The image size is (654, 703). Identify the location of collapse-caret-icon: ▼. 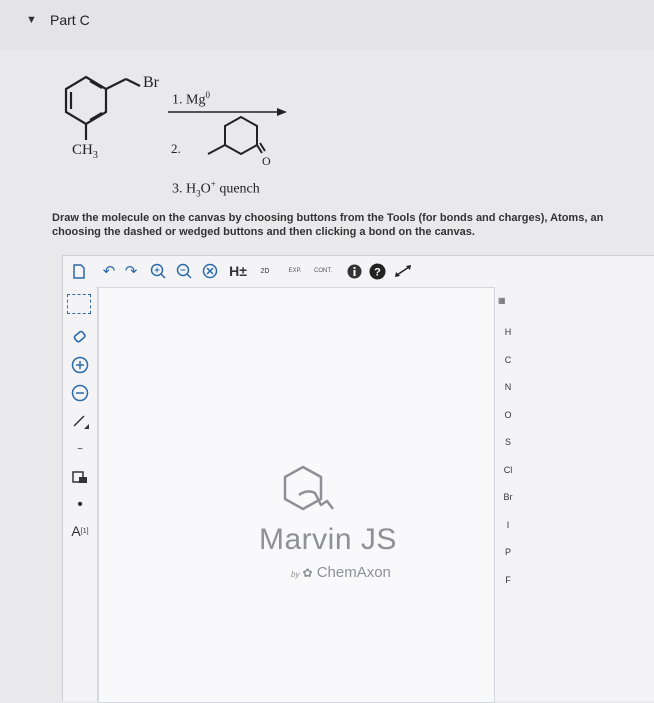
(31, 20).